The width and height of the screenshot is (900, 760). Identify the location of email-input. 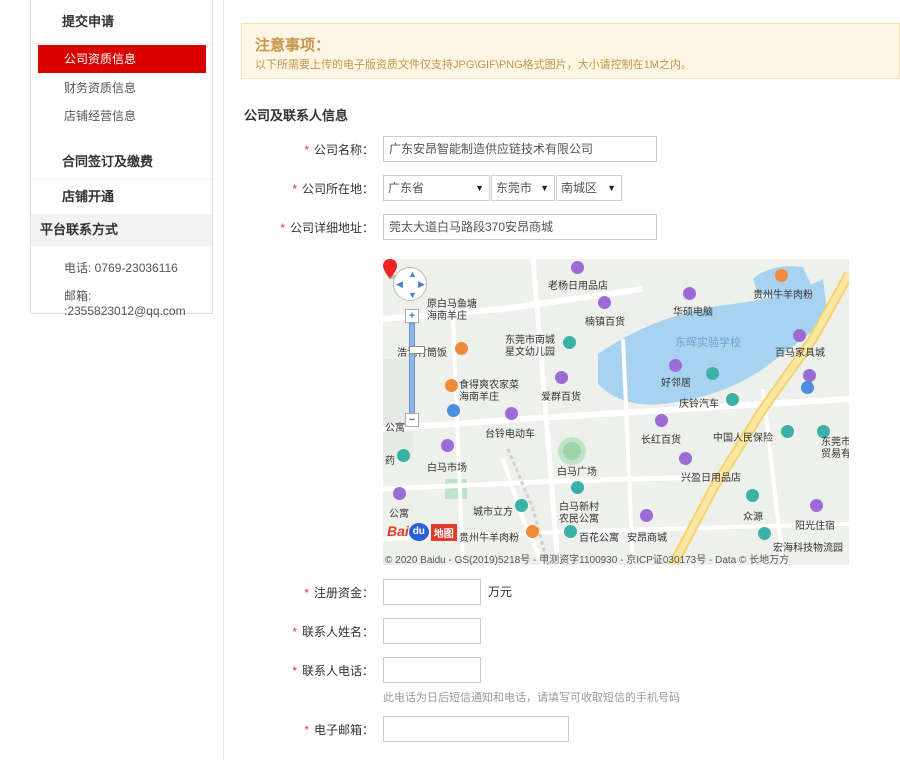
(476, 729).